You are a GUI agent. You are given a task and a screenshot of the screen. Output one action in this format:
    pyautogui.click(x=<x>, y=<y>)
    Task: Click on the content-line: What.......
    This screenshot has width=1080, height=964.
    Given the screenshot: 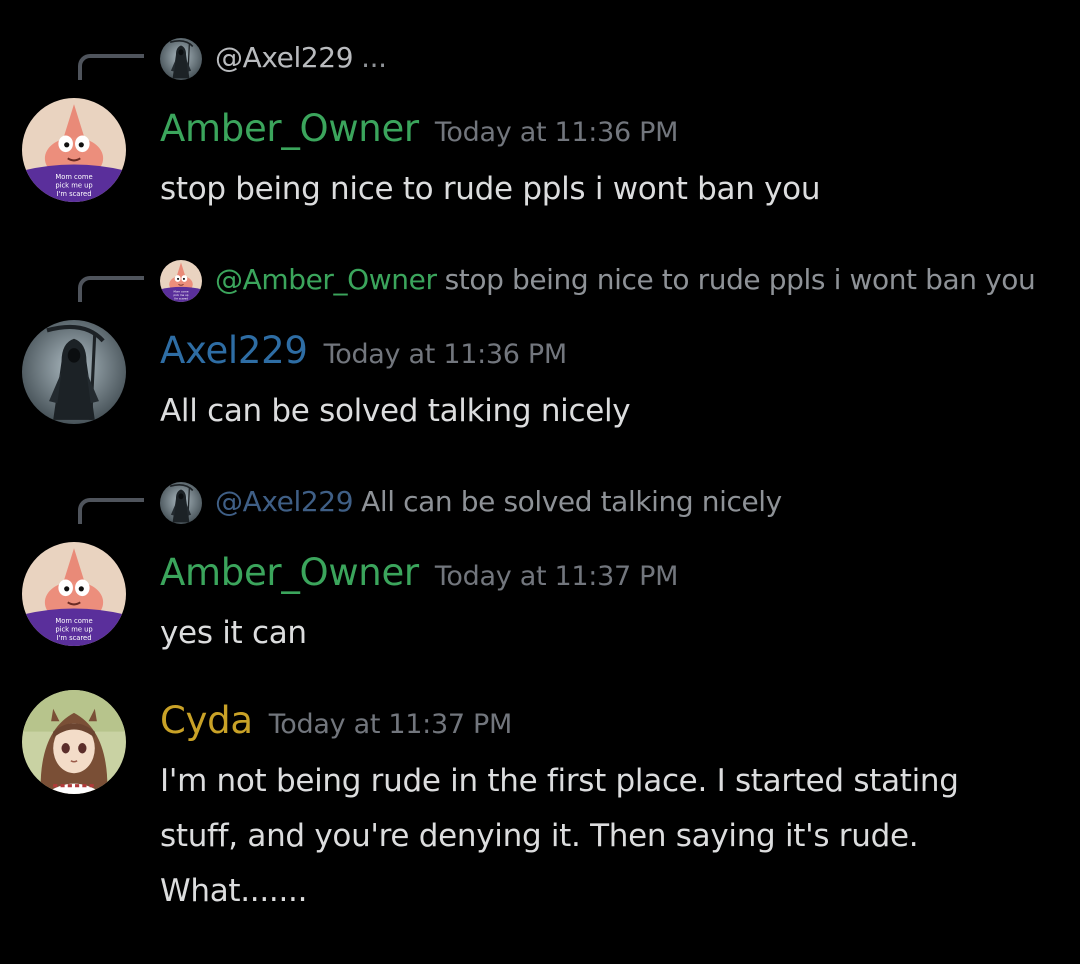 What is the action you would take?
    pyautogui.click(x=234, y=891)
    